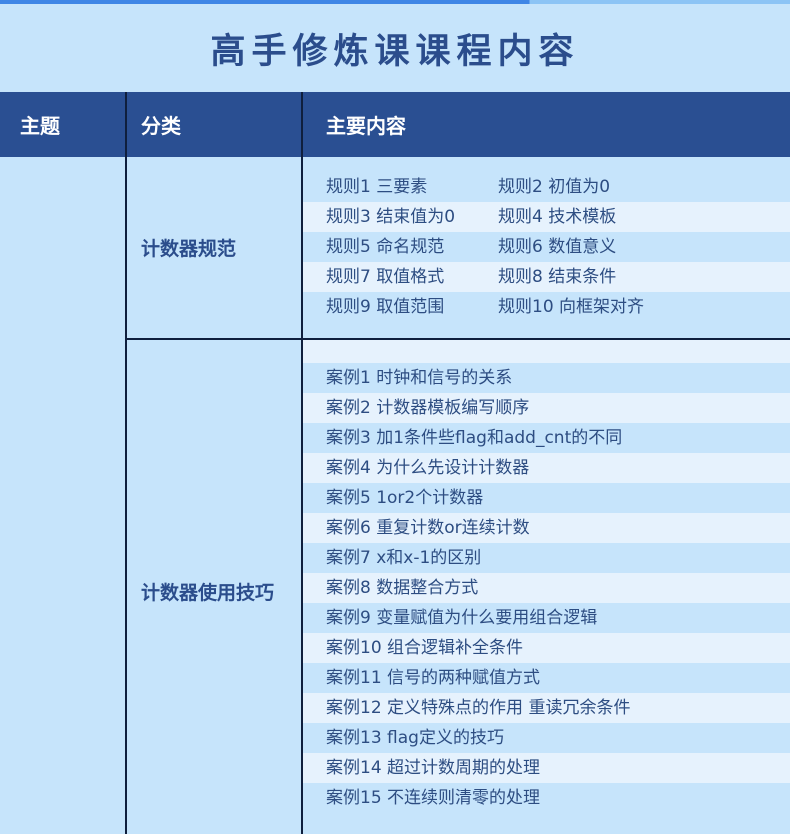 The height and width of the screenshot is (834, 790). I want to click on case-item: 案例8 数据整合方式, so click(402, 588).